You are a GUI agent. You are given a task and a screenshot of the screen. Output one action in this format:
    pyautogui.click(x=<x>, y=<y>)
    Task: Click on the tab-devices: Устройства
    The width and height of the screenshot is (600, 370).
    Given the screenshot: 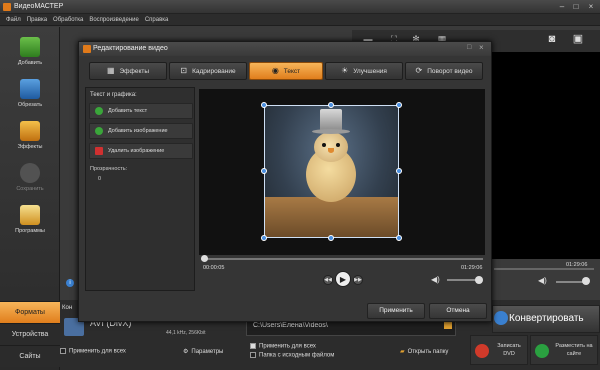 What is the action you would take?
    pyautogui.click(x=30, y=334)
    